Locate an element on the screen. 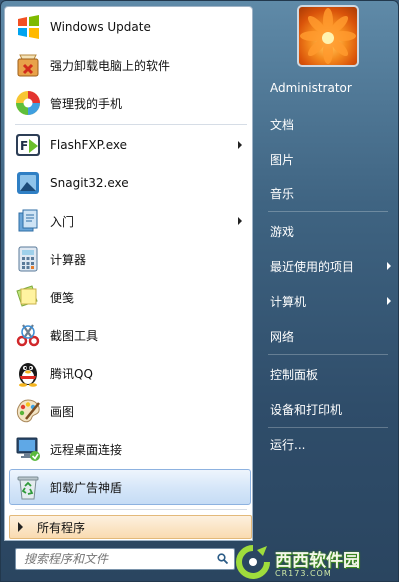 The image size is (399, 582). paint-palette-icon is located at coordinates (28, 411).